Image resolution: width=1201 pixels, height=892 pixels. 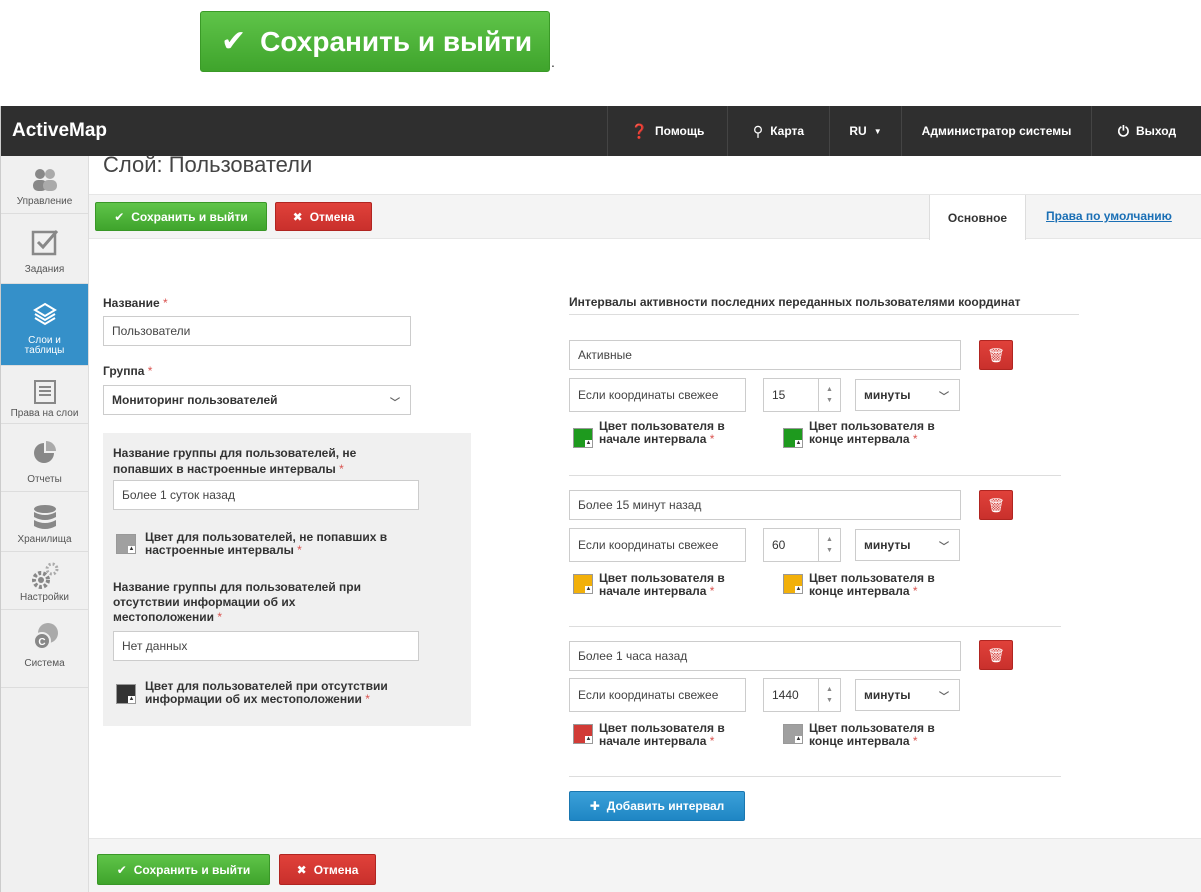 What do you see at coordinates (645, 865) in the screenshot?
I see `footer-action-bar: ✔ Сохранить и выйти ✖ Отмена` at bounding box center [645, 865].